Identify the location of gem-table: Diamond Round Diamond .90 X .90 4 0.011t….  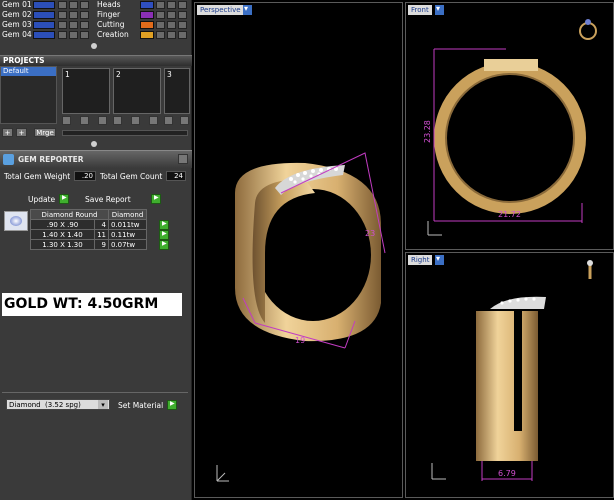
(88, 229).